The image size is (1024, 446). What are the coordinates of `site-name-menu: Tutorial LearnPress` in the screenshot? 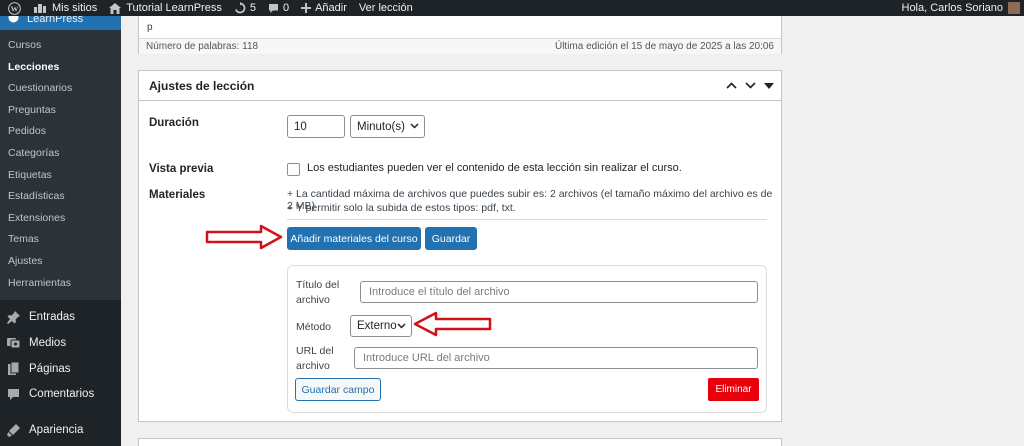 It's located at (165, 8).